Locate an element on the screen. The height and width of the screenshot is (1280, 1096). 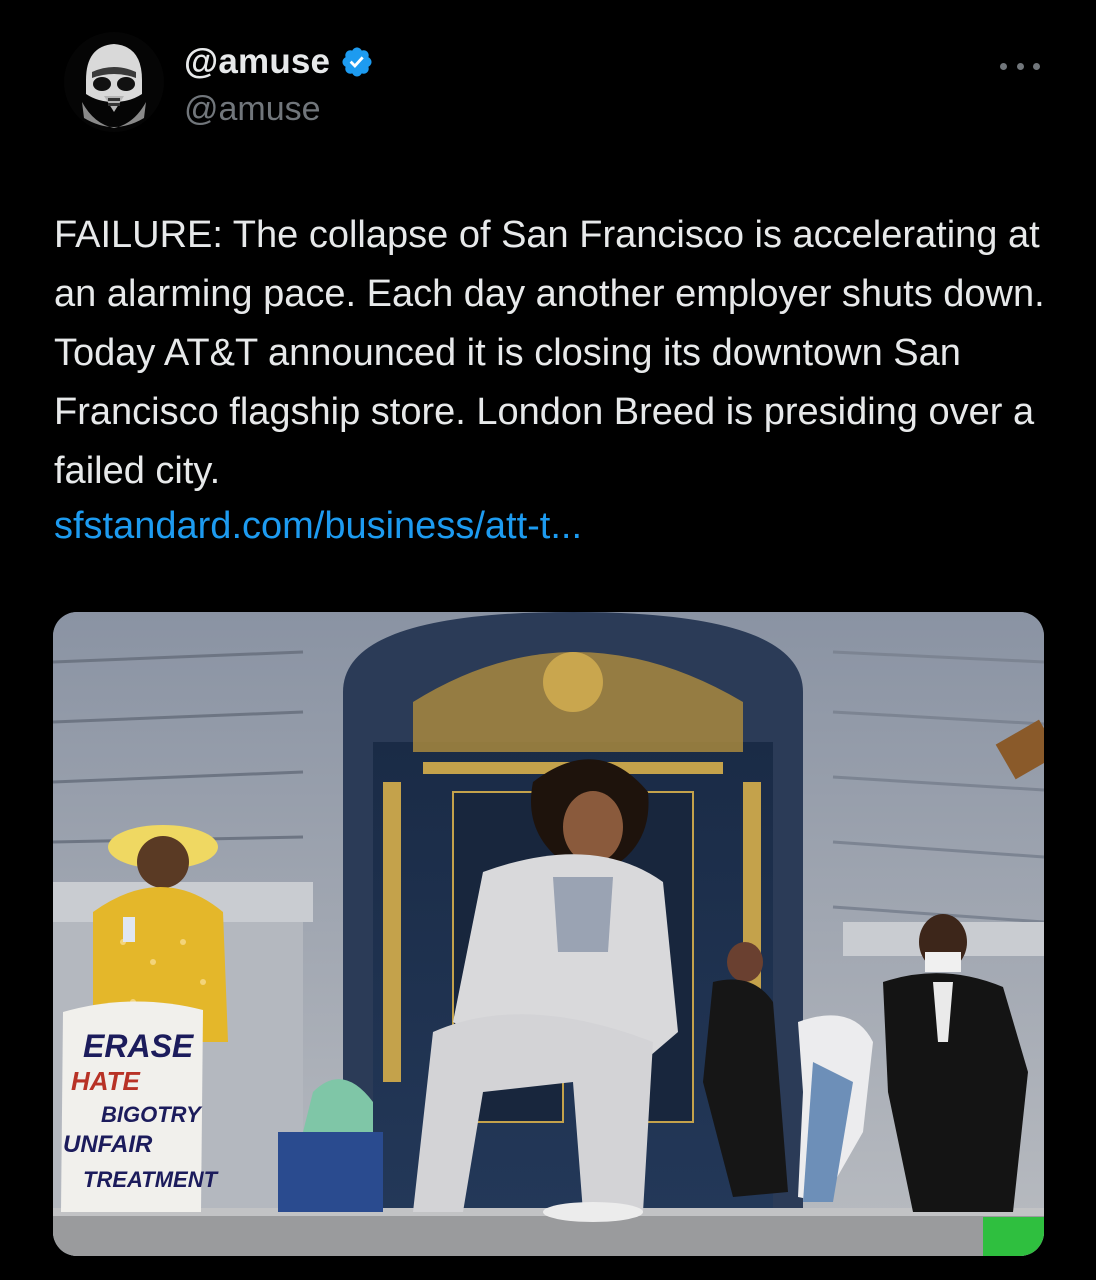
more-options-icon is located at coordinates (1020, 66).